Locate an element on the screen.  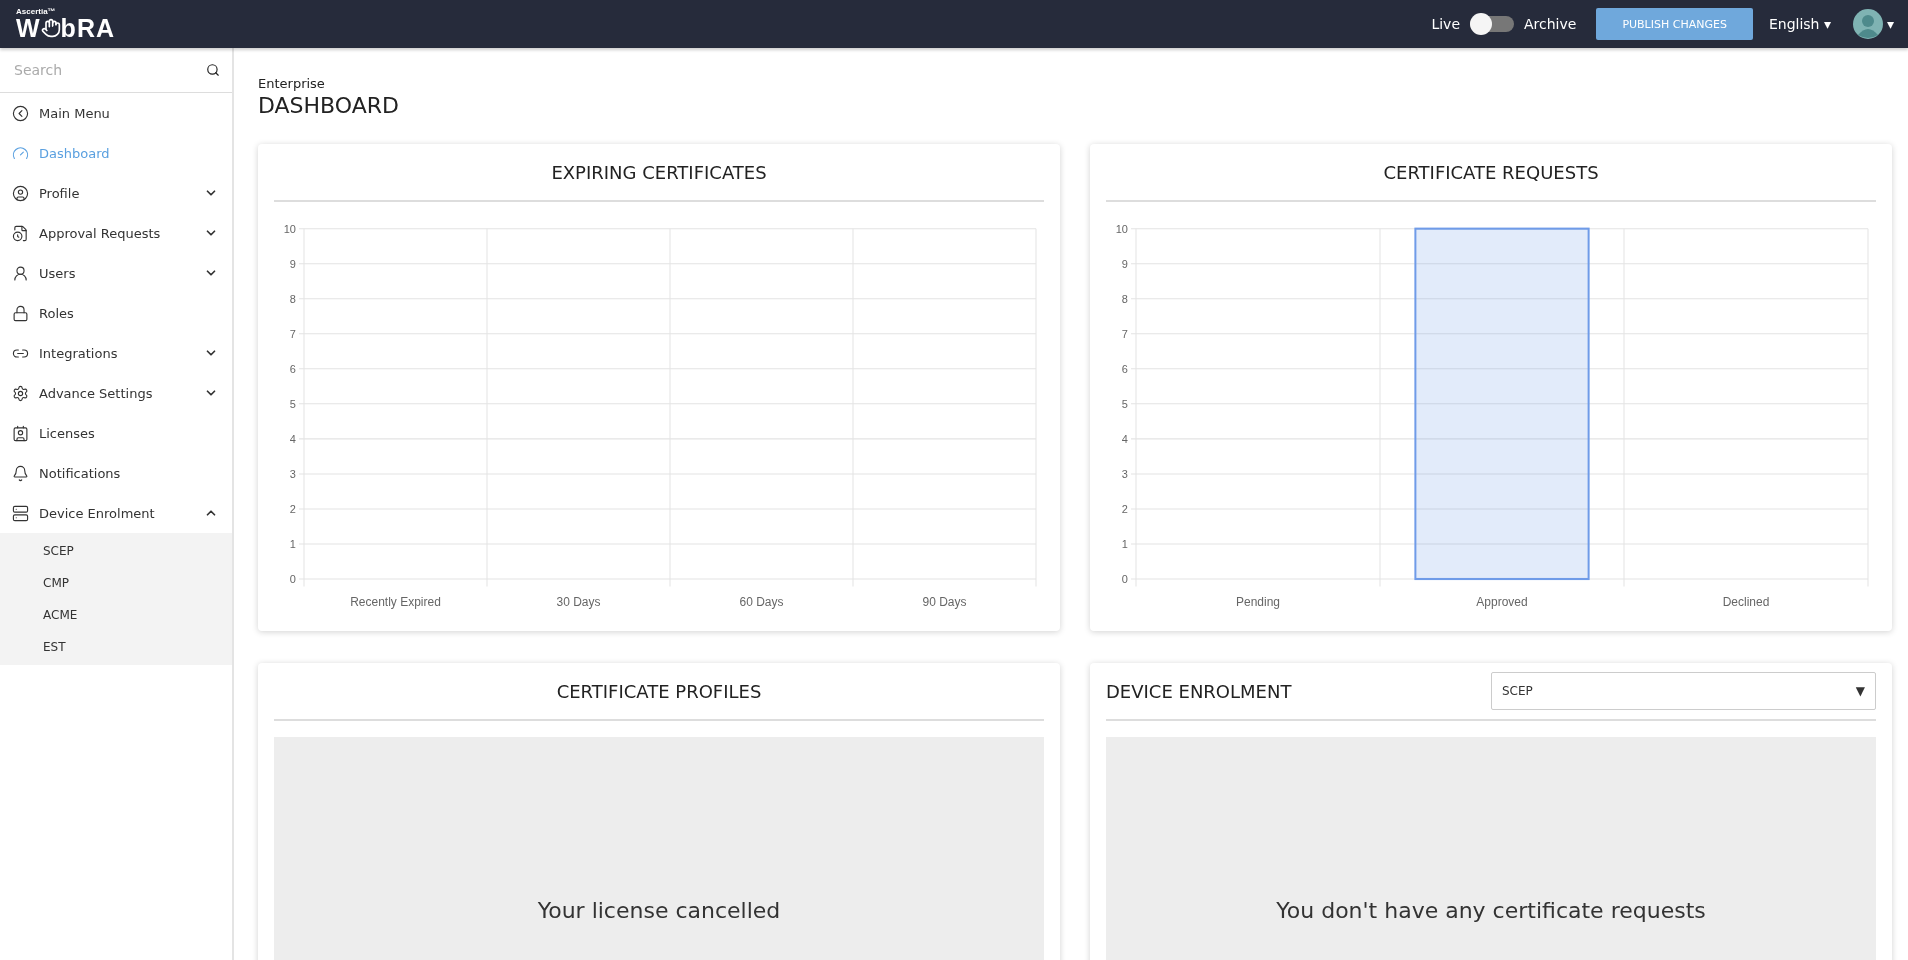
sidebar-item: Notifications is located at coordinates (116, 473).